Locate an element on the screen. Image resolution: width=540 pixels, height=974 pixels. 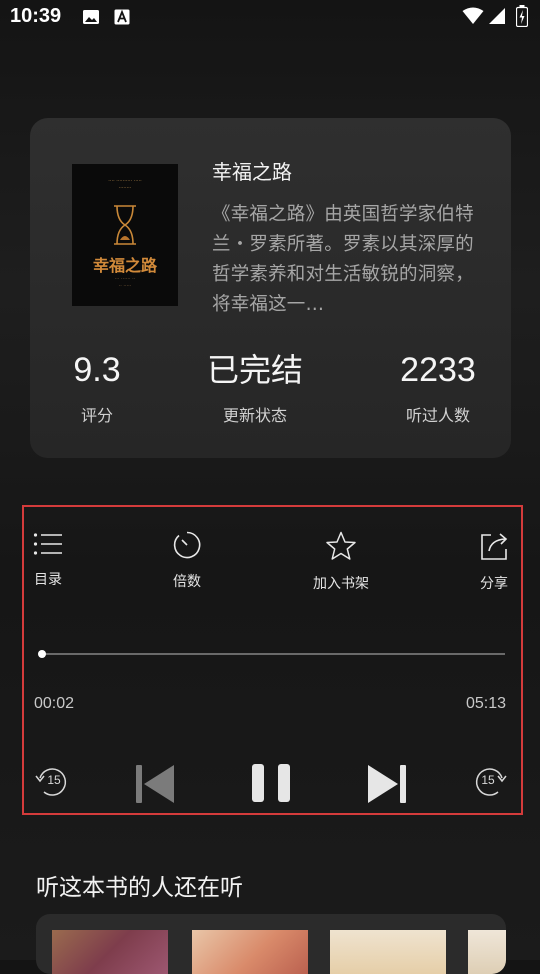
stat-rating: 9.3 评分 is located at coordinates (97, 388).